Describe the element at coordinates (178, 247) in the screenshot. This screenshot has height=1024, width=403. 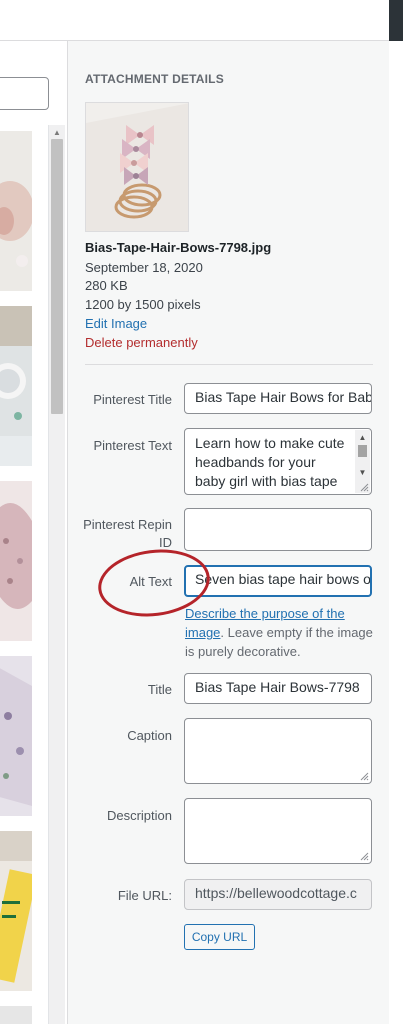
I see `attachment-filename: Bias-Tape-Hair-Bows-7798.jpg` at that location.